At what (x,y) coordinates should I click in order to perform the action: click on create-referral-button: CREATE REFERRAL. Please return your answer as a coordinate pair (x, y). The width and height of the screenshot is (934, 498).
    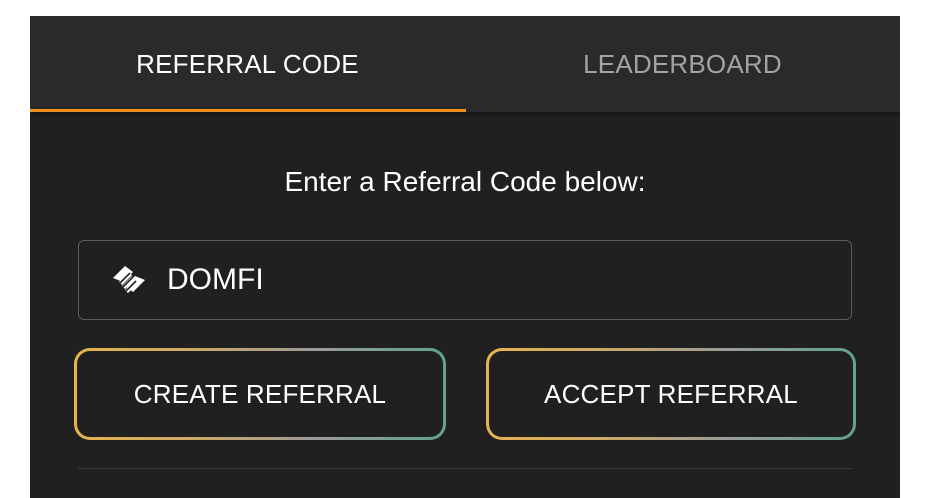
    Looking at the image, I should click on (260, 394).